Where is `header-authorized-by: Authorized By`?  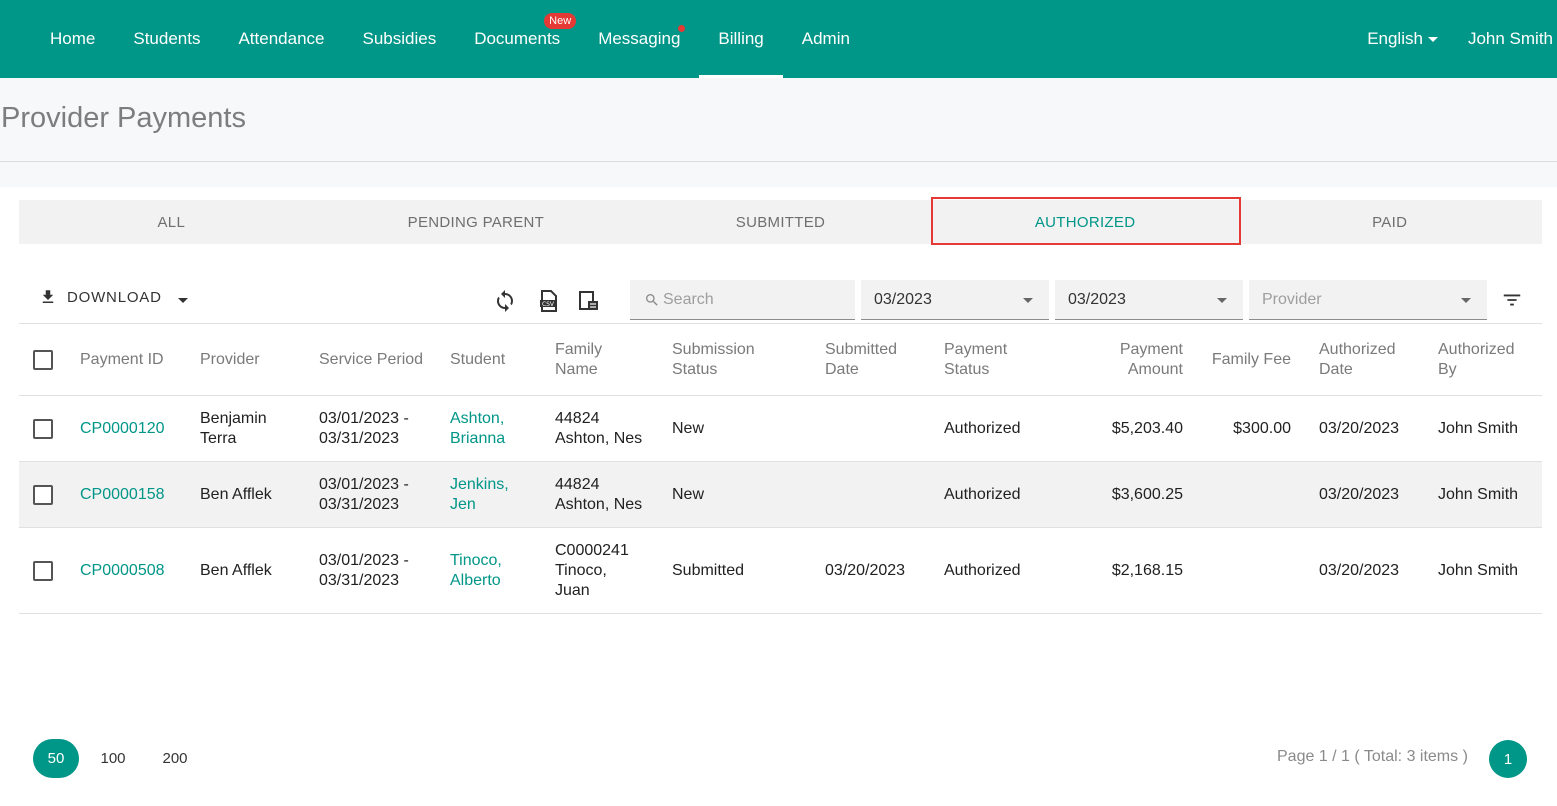
header-authorized-by: Authorized By is located at coordinates (1476, 360).